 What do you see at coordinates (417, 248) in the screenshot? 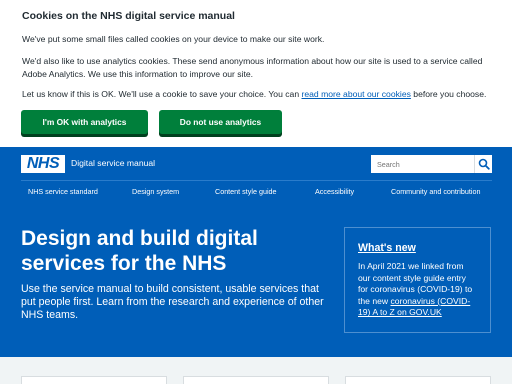
I see `whats-new-title: What's new` at bounding box center [417, 248].